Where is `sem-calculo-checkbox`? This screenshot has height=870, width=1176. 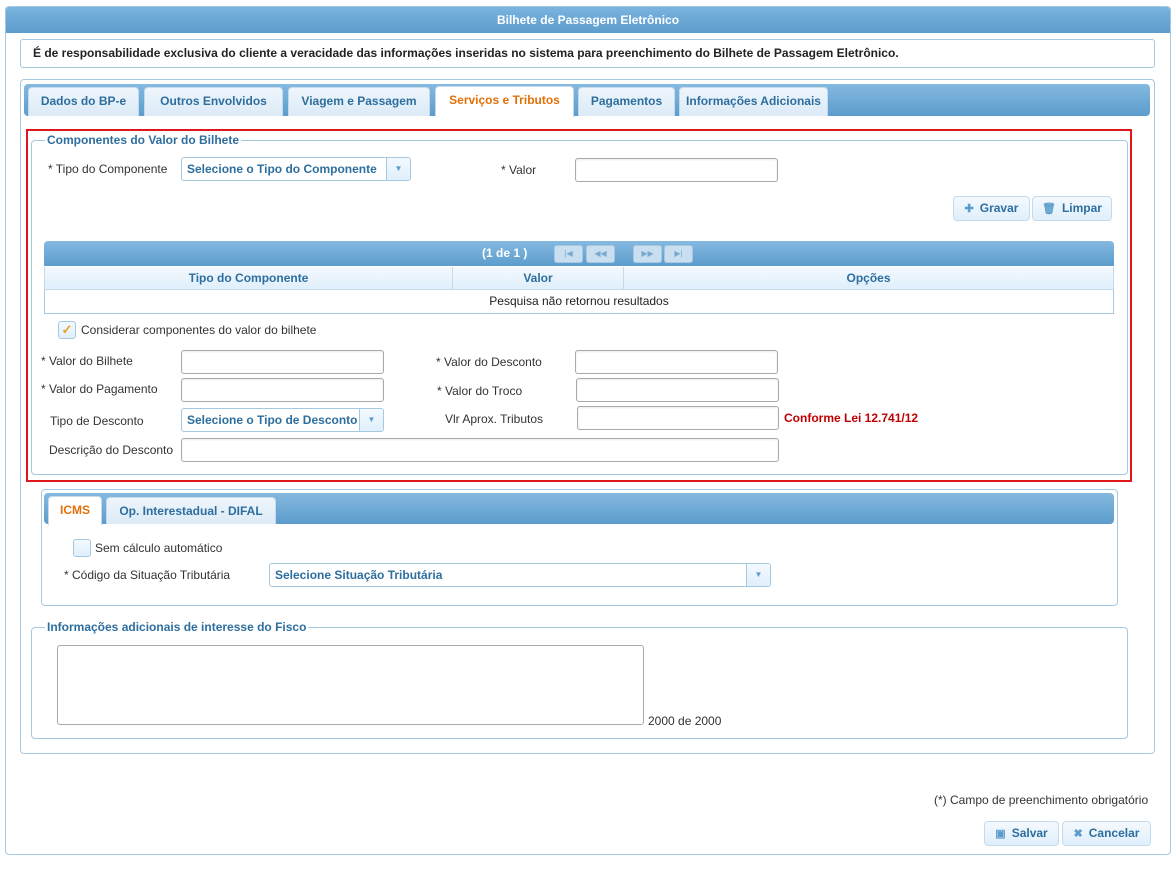
sem-calculo-checkbox is located at coordinates (82, 548).